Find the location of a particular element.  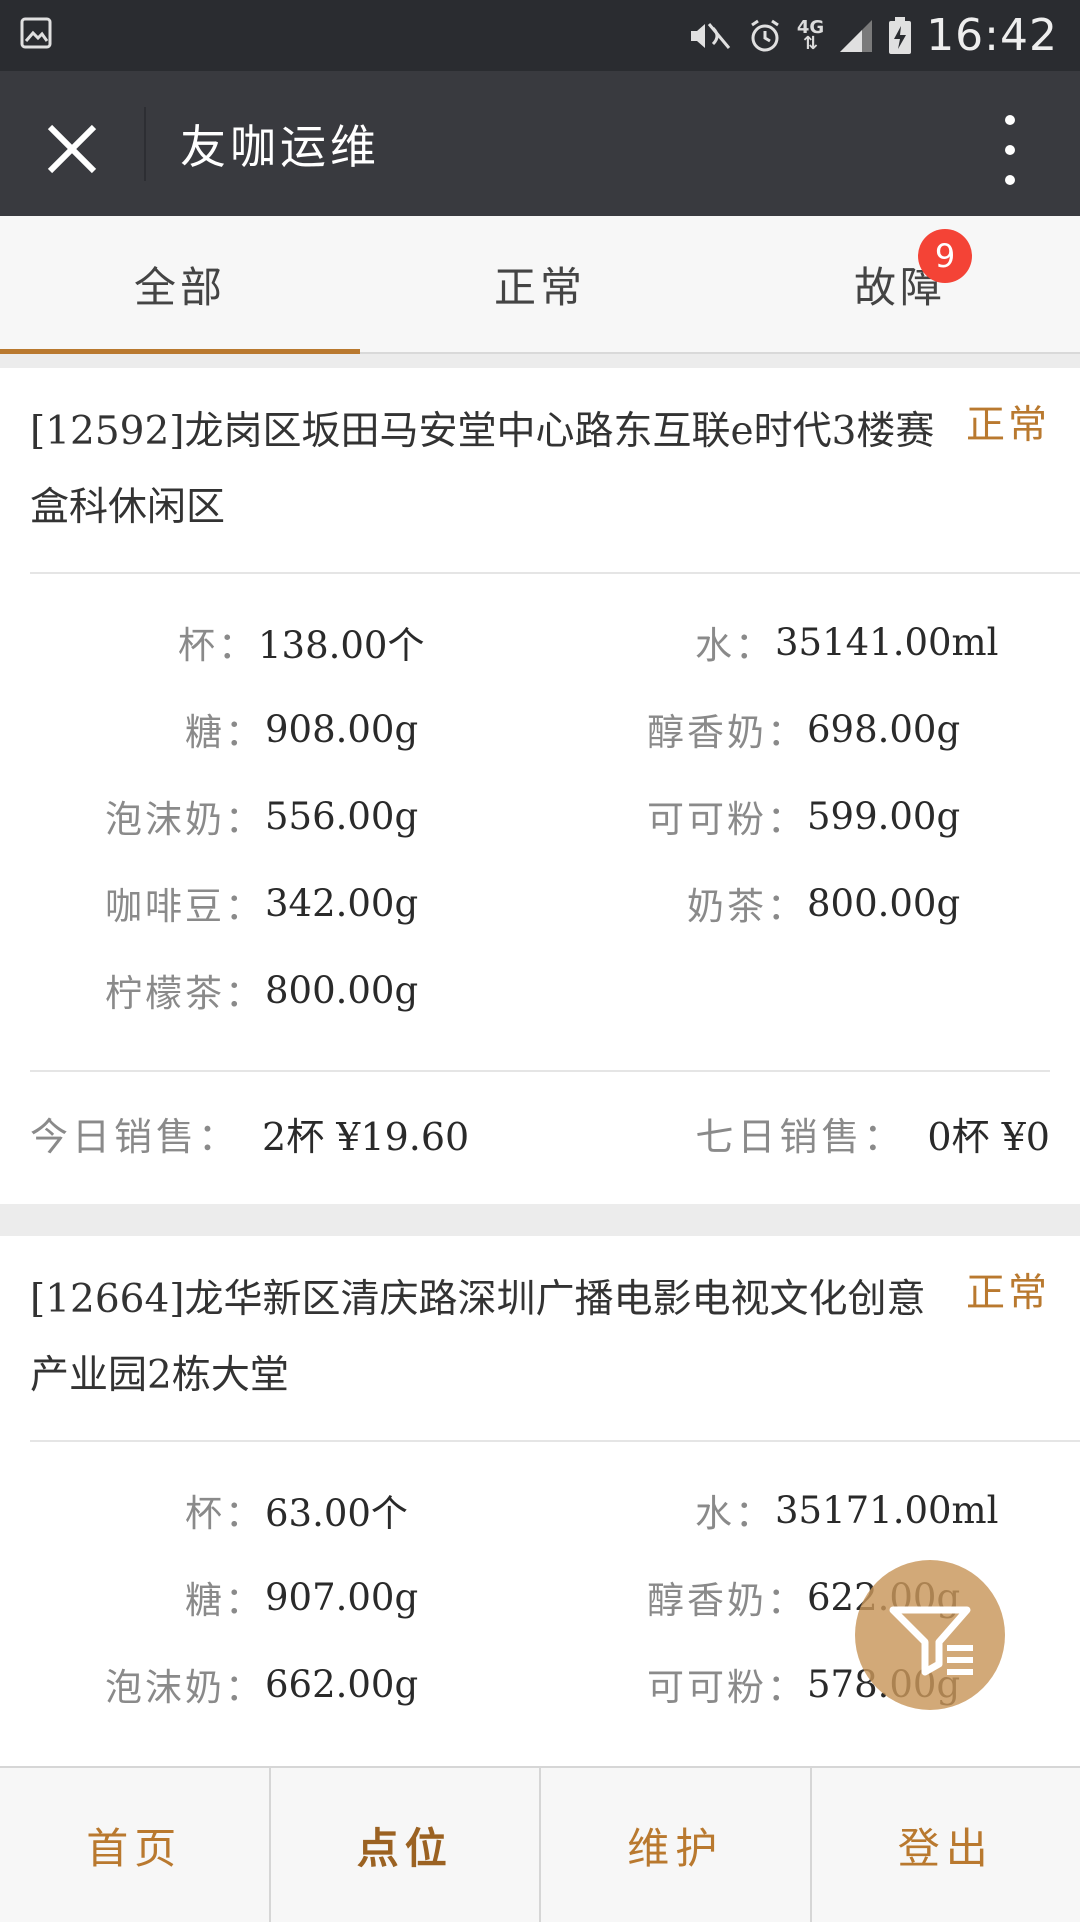

supply-item: 糖：908.00g is located at coordinates (212, 729).